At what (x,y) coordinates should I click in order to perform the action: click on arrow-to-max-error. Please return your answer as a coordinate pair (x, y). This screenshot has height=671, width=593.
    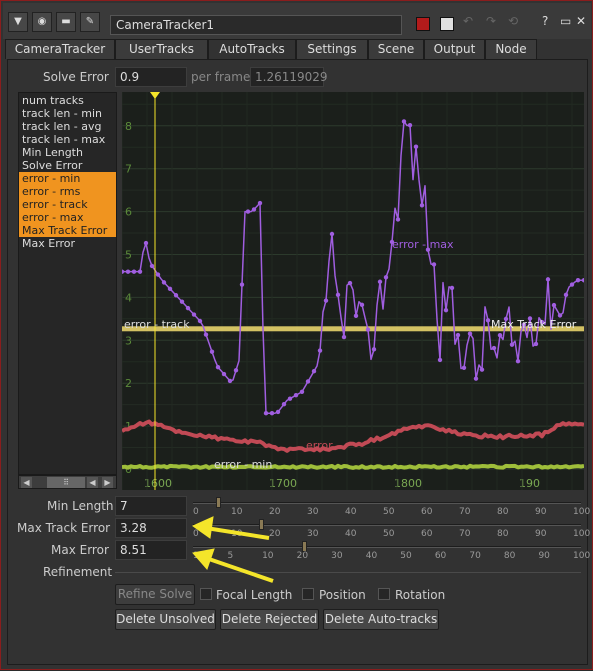
    Looking at the image, I should click on (233, 565).